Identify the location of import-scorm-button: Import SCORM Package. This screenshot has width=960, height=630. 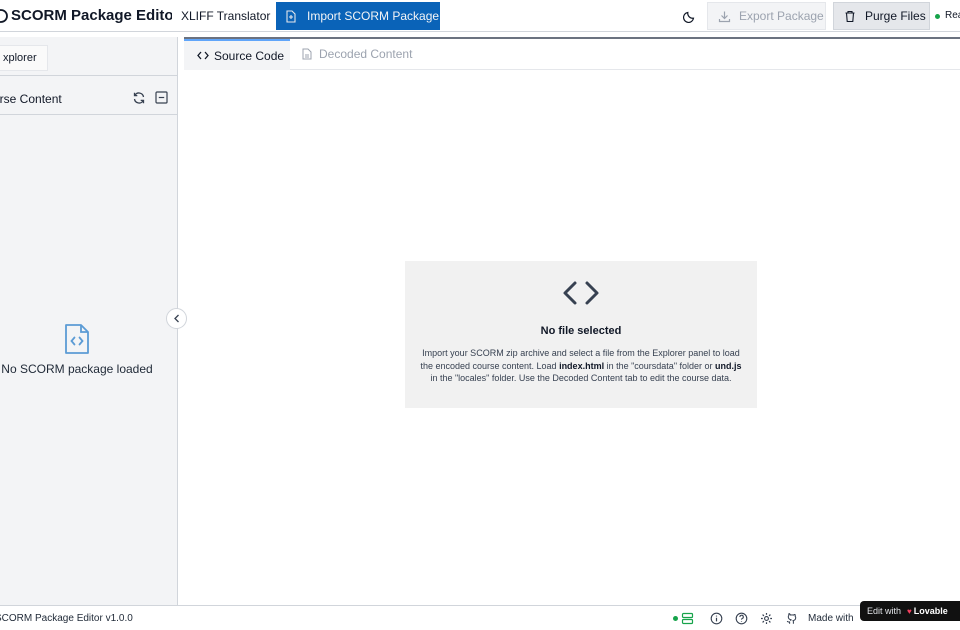
(358, 16).